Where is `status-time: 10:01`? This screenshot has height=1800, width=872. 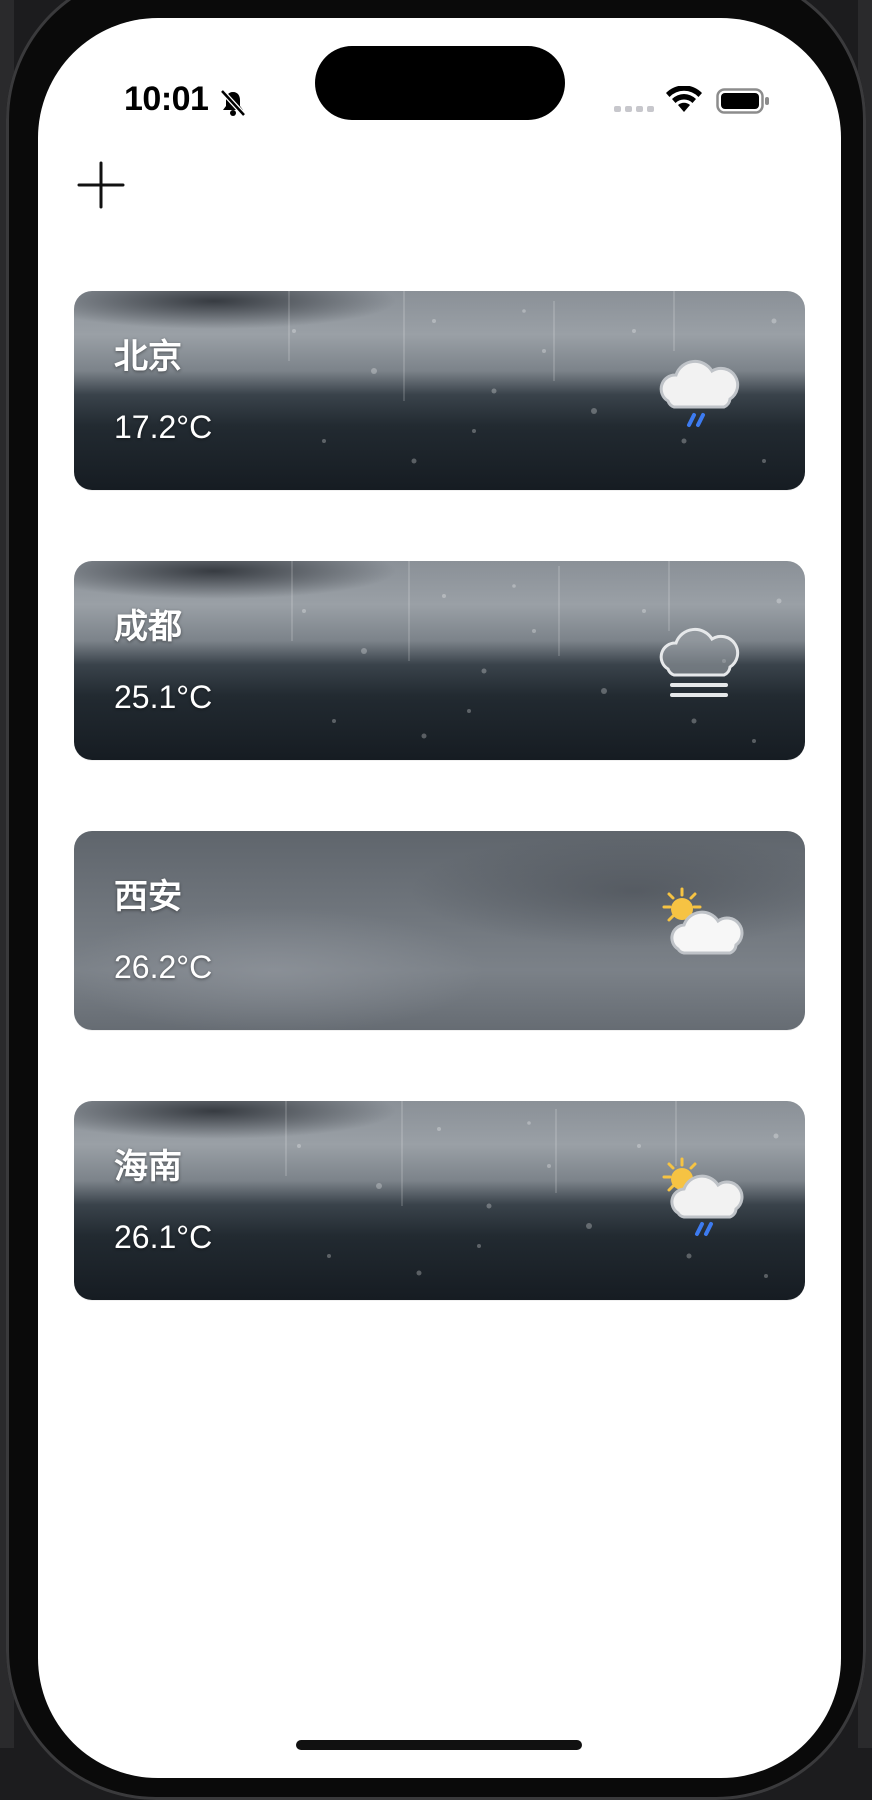
status-time: 10:01 is located at coordinates (166, 99).